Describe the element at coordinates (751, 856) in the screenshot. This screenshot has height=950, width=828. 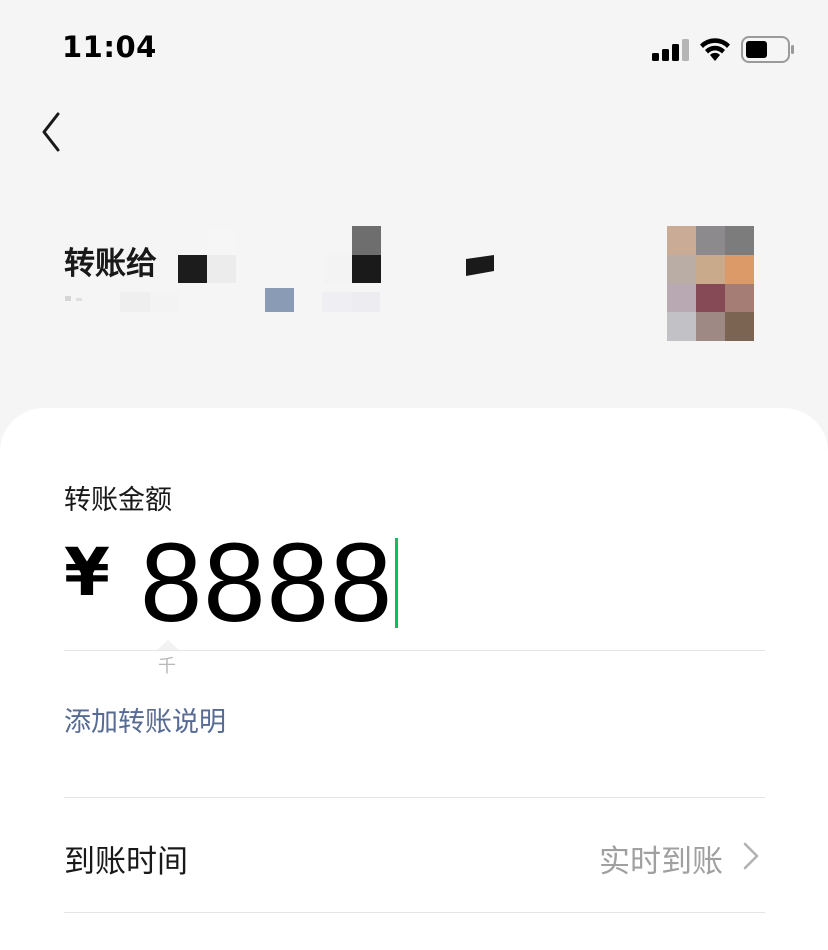
I see `chevron-right-icon` at that location.